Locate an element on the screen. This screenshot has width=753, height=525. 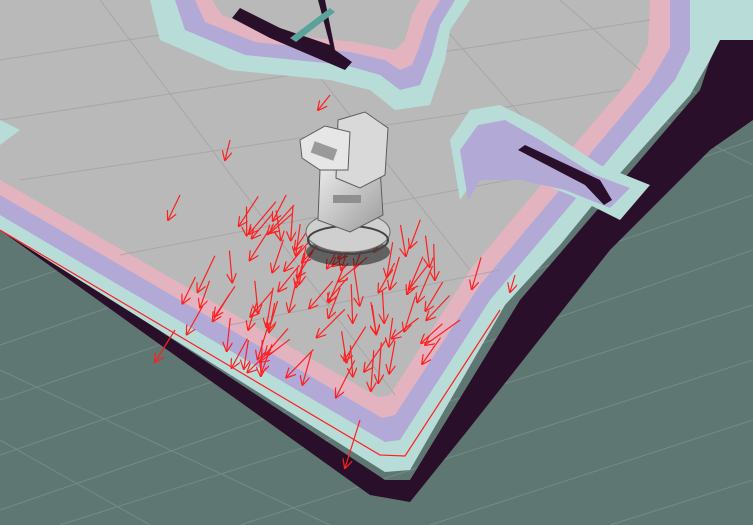
robot-torso-detail is located at coordinates (347, 199).